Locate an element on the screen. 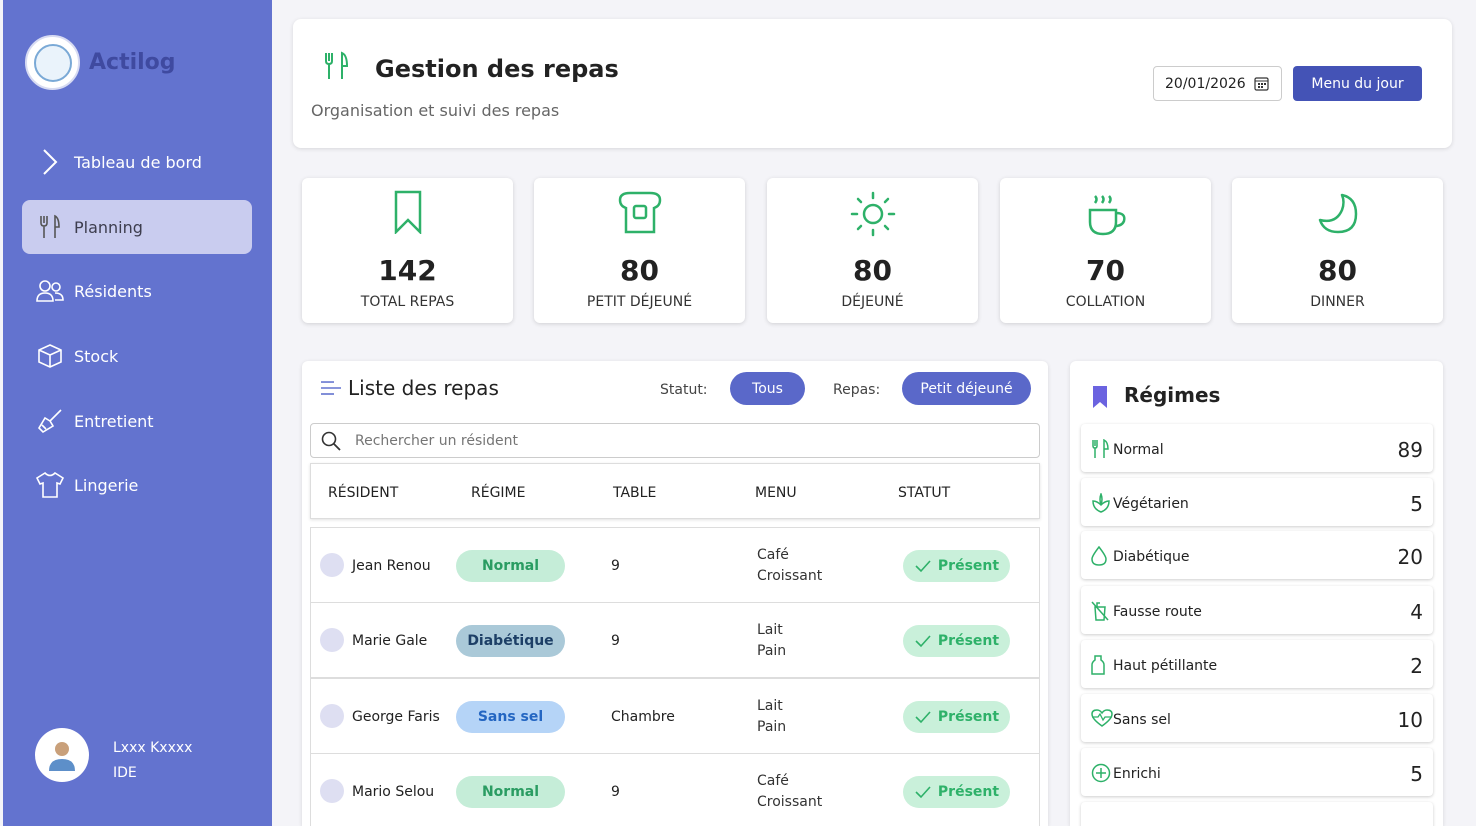  date-picker: 20/01/2026 is located at coordinates (1217, 83).